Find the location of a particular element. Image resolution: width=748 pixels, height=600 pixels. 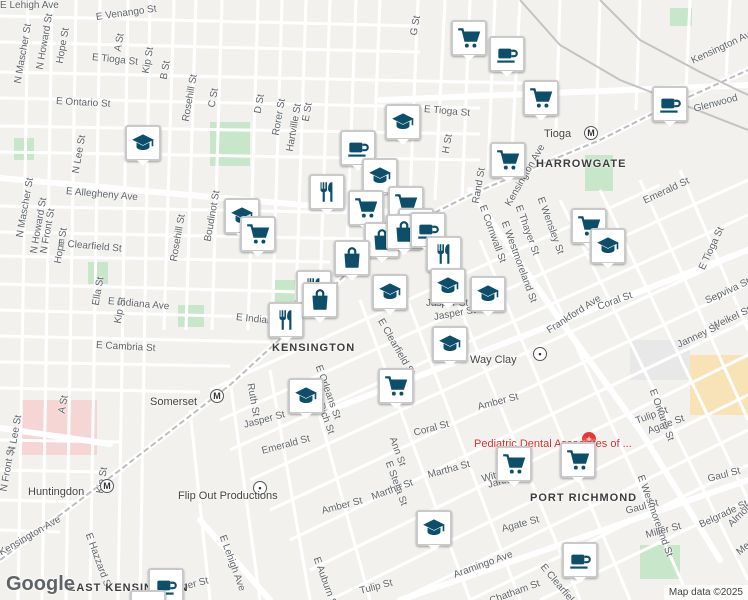

place-label: Huntingdon is located at coordinates (56, 492).